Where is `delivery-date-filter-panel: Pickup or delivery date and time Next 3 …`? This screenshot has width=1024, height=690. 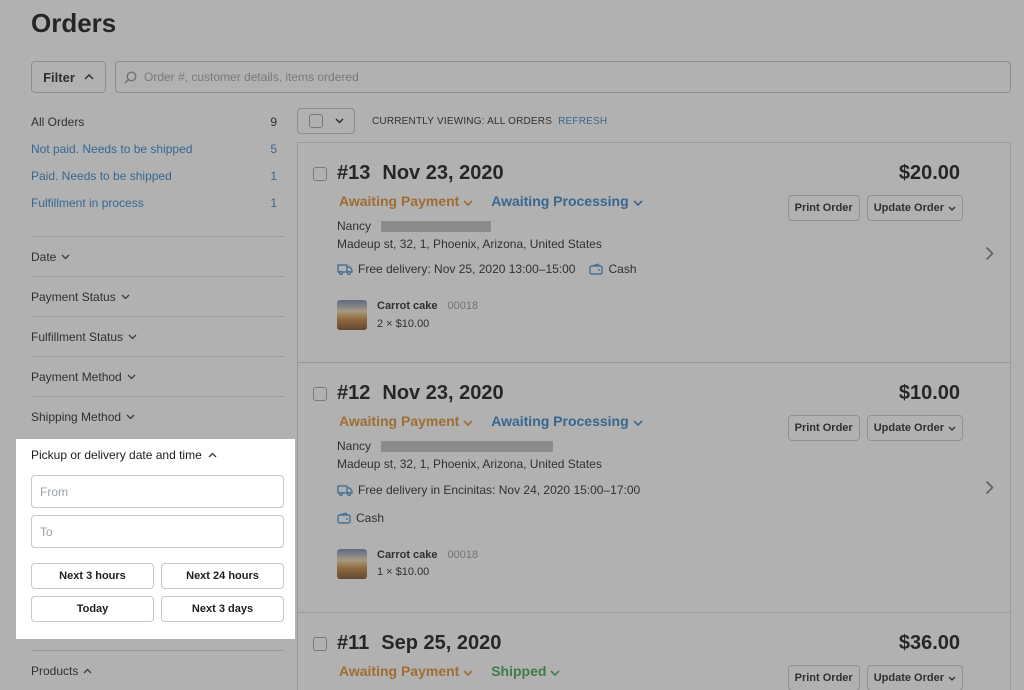 delivery-date-filter-panel: Pickup or delivery date and time Next 3 … is located at coordinates (155, 539).